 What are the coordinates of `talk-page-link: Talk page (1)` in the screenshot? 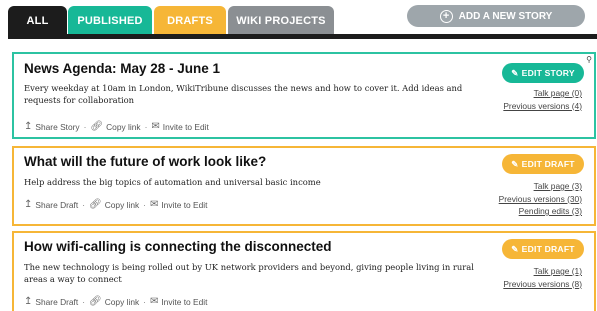 It's located at (542, 271).